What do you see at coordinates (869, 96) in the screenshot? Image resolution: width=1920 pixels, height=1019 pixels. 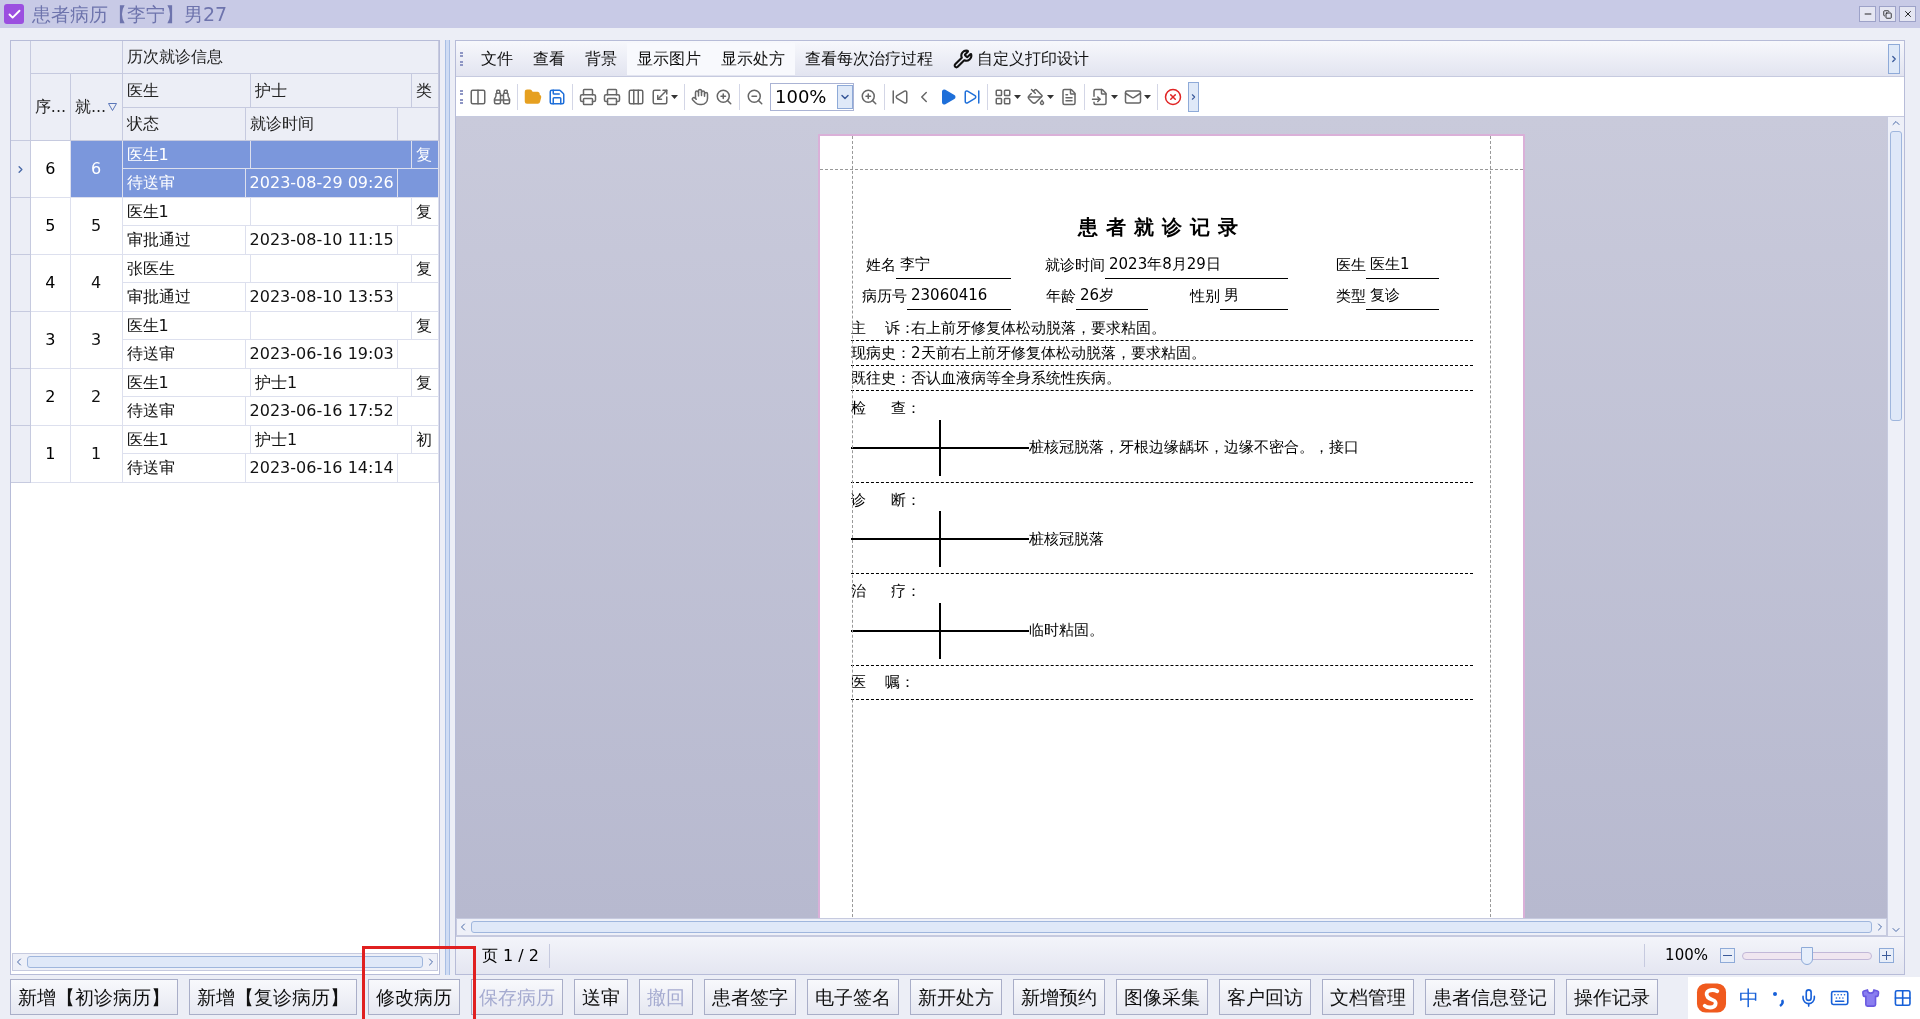 I see `zoom-in-icon` at bounding box center [869, 96].